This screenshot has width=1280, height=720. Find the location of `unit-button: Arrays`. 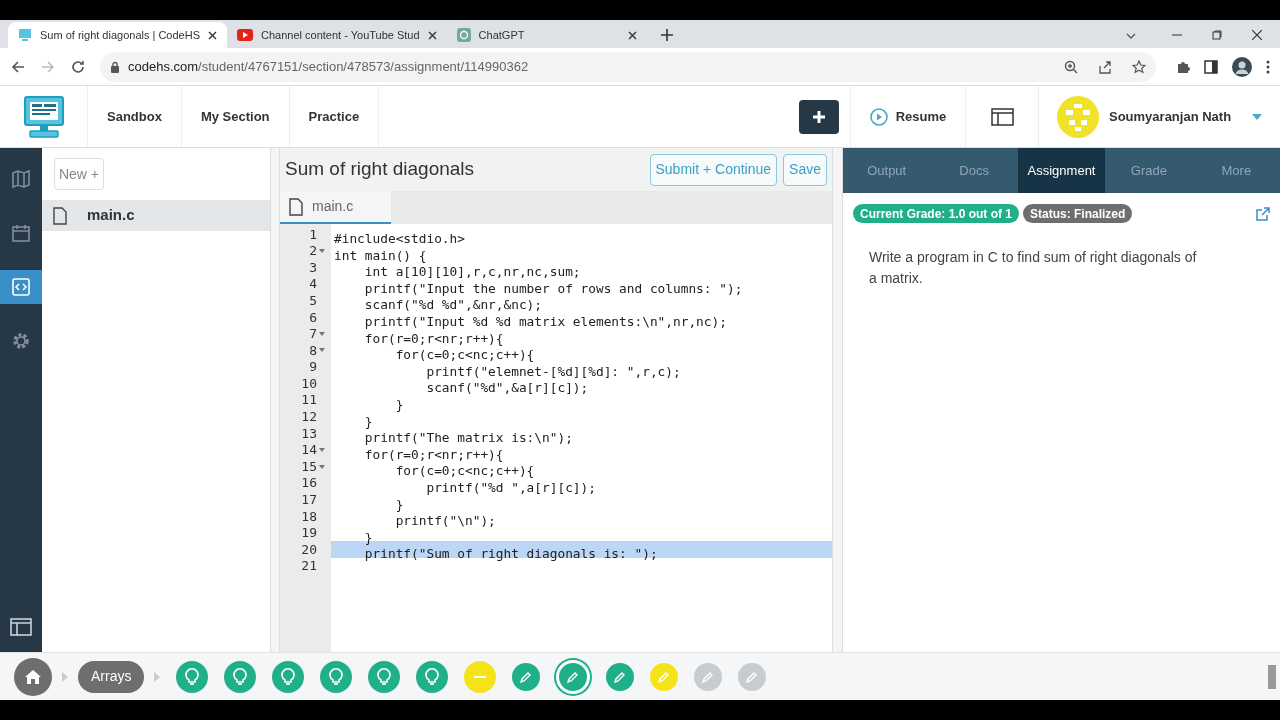

unit-button: Arrays is located at coordinates (111, 676).